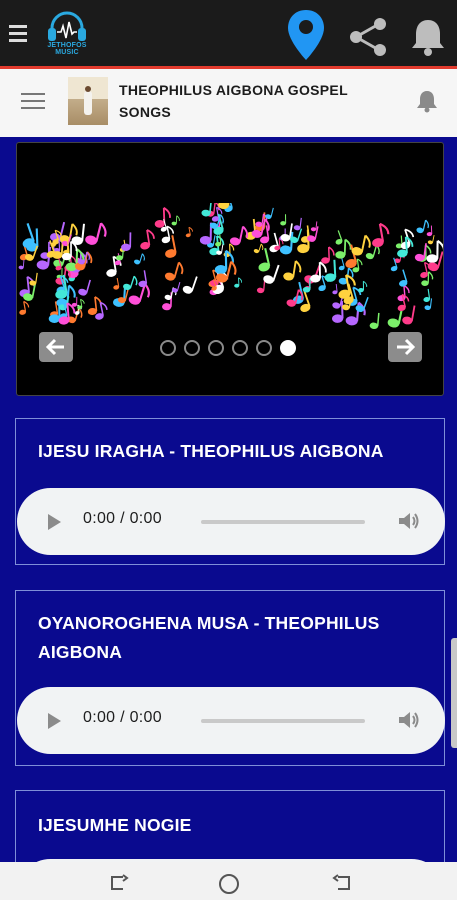 The width and height of the screenshot is (457, 900). I want to click on scroll-indicator, so click(454, 693).